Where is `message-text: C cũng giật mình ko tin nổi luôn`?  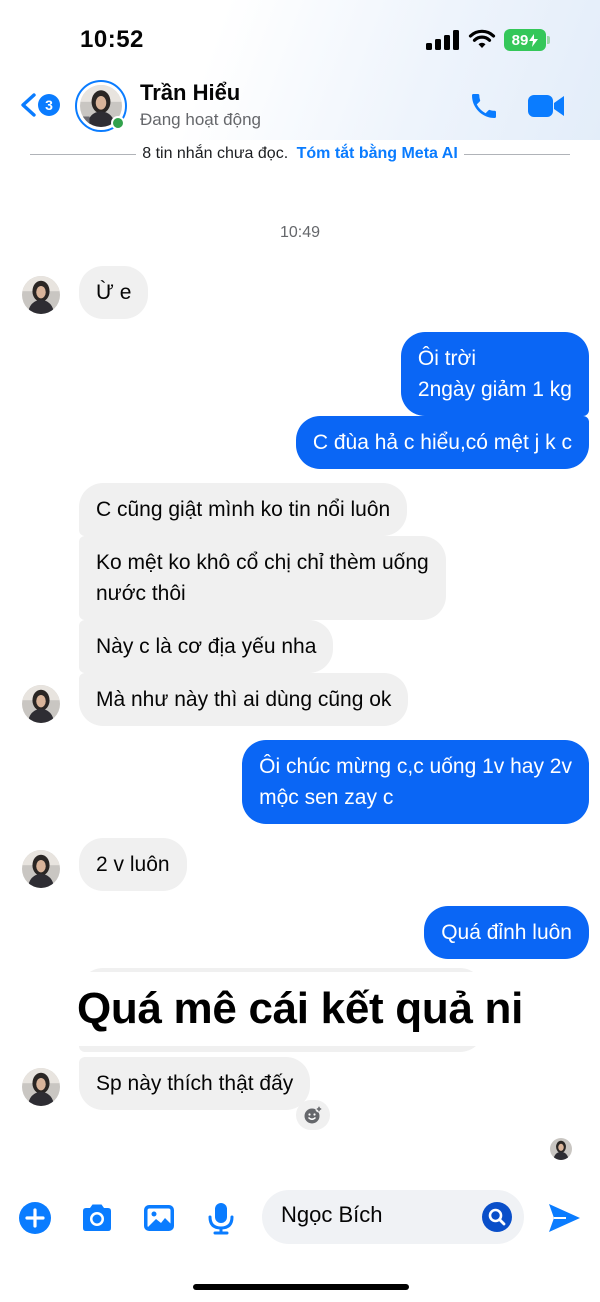 message-text: C cũng giật mình ko tin nổi luôn is located at coordinates (243, 509).